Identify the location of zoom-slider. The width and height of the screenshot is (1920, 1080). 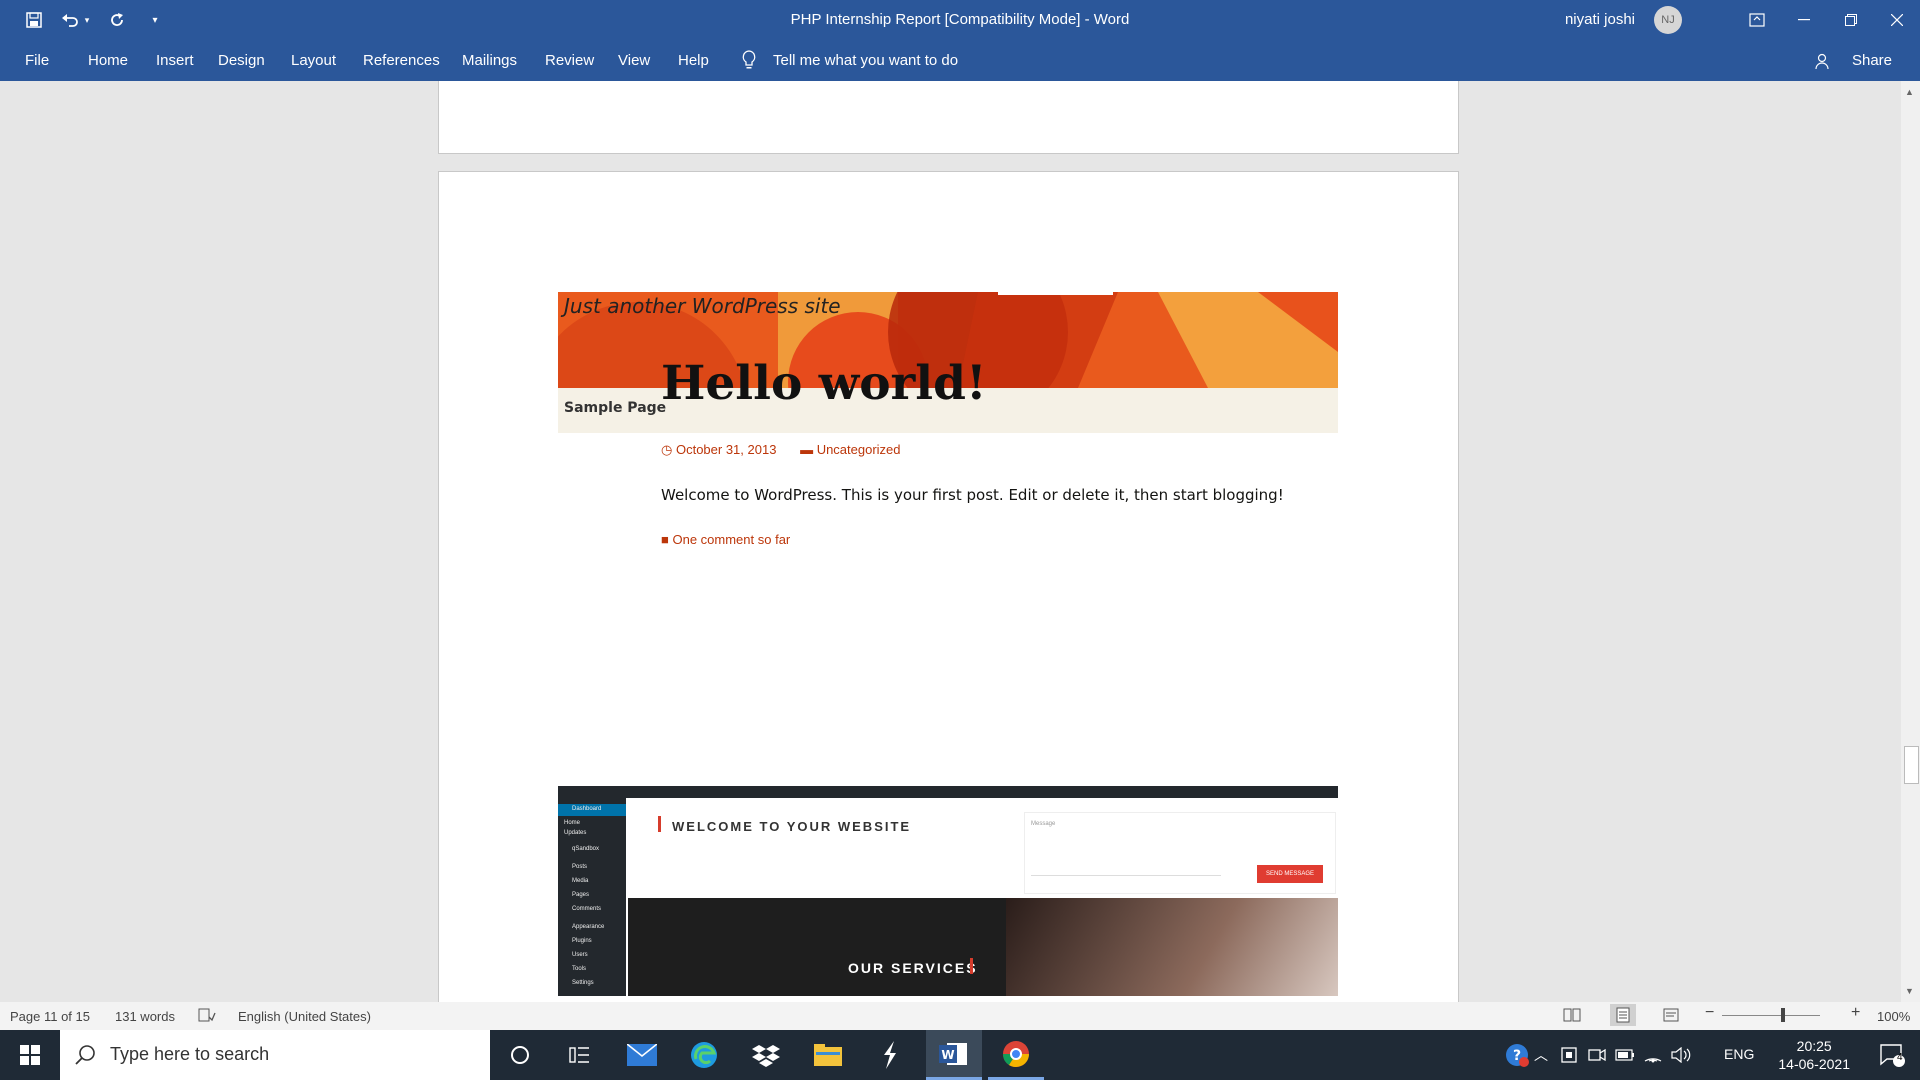
(1771, 1015).